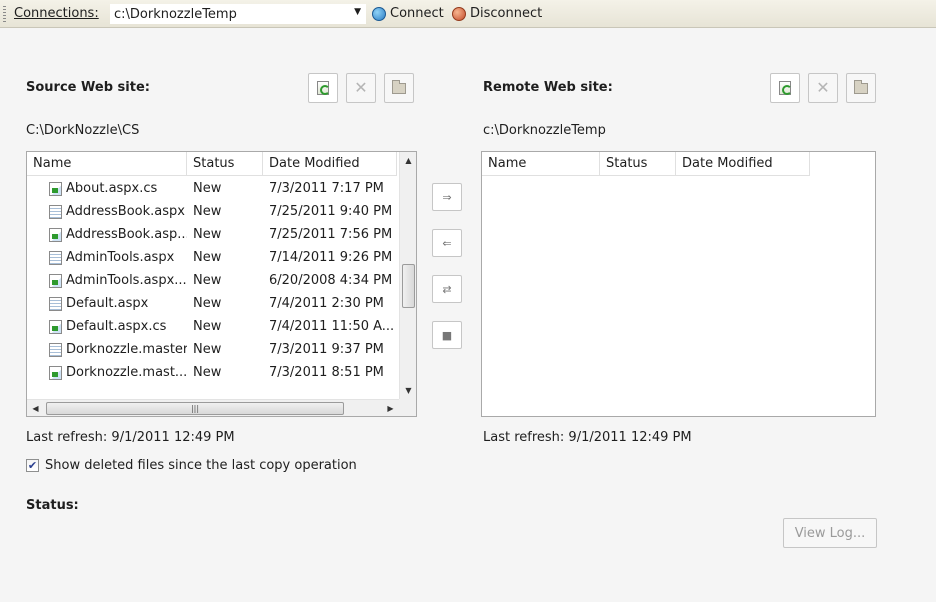 This screenshot has height=602, width=936. What do you see at coordinates (331, 211) in the screenshot?
I see `file-date: 7/25/2011 9:40 PM` at bounding box center [331, 211].